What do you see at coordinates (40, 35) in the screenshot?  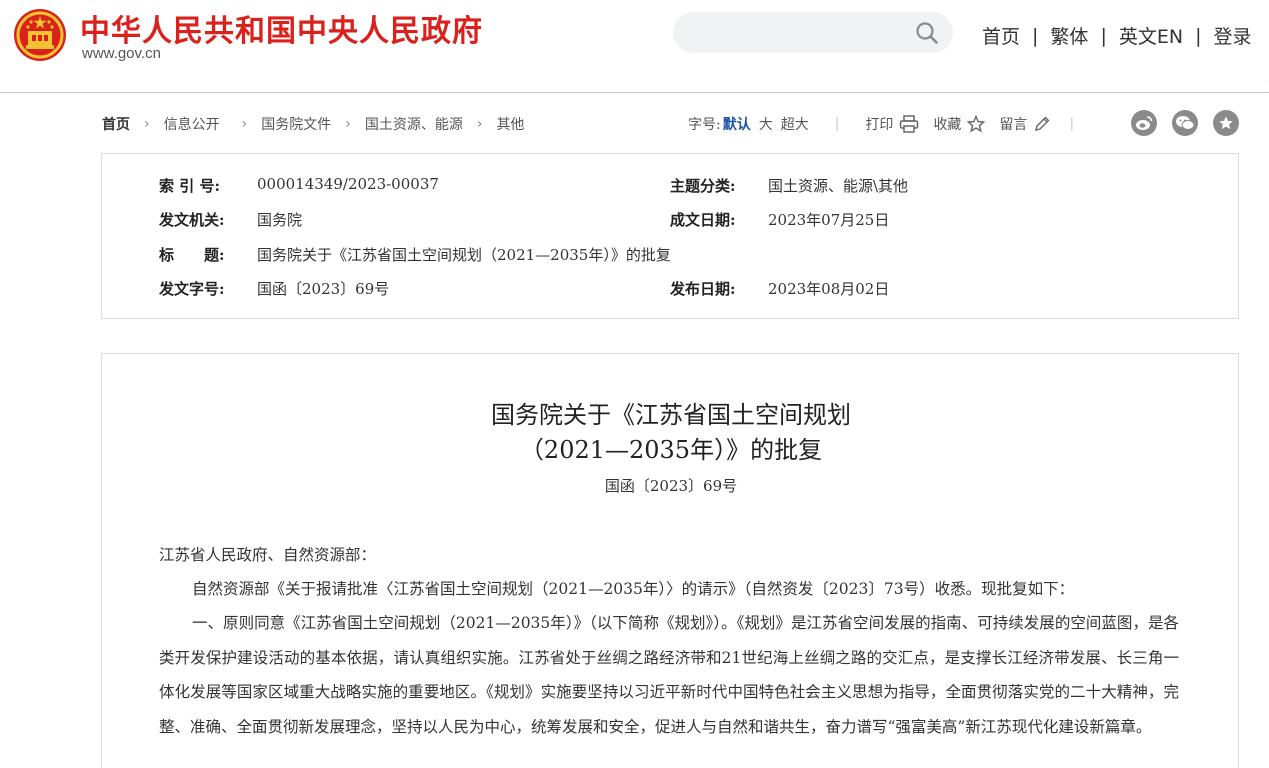 I see `national-emblem-icon` at bounding box center [40, 35].